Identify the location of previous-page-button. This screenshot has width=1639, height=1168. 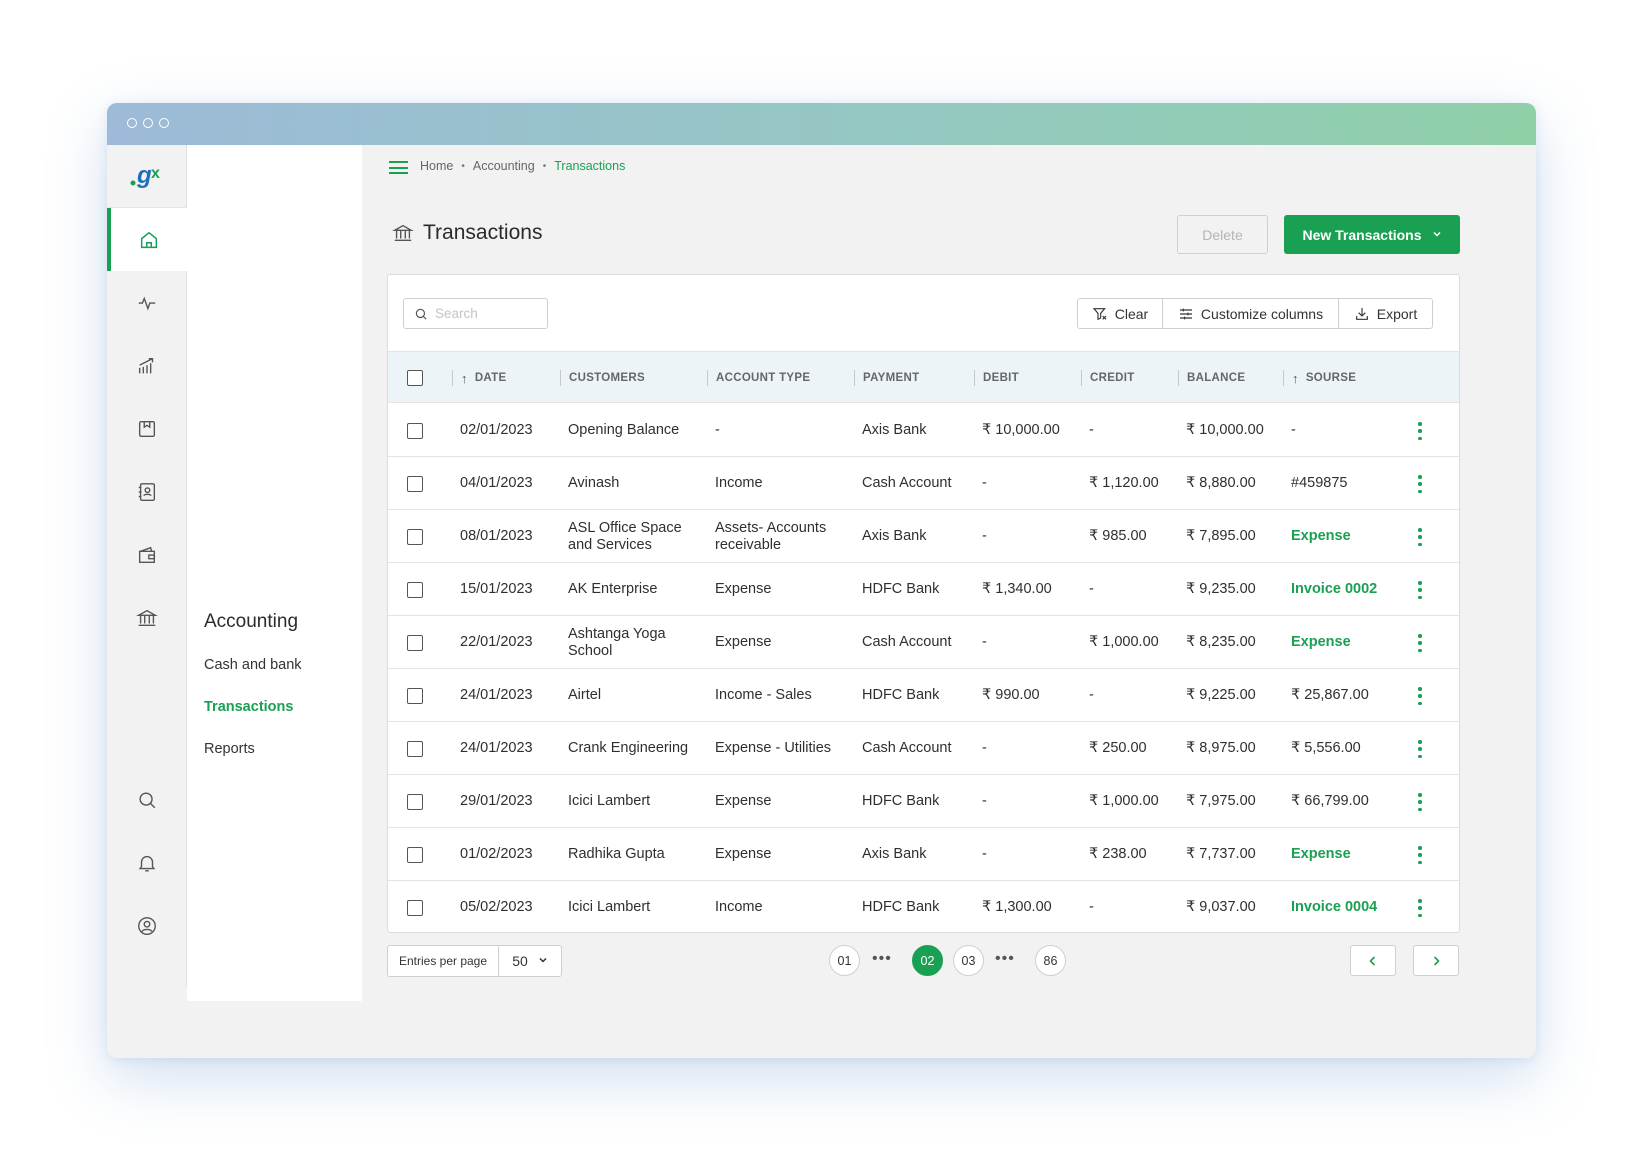
(1373, 960).